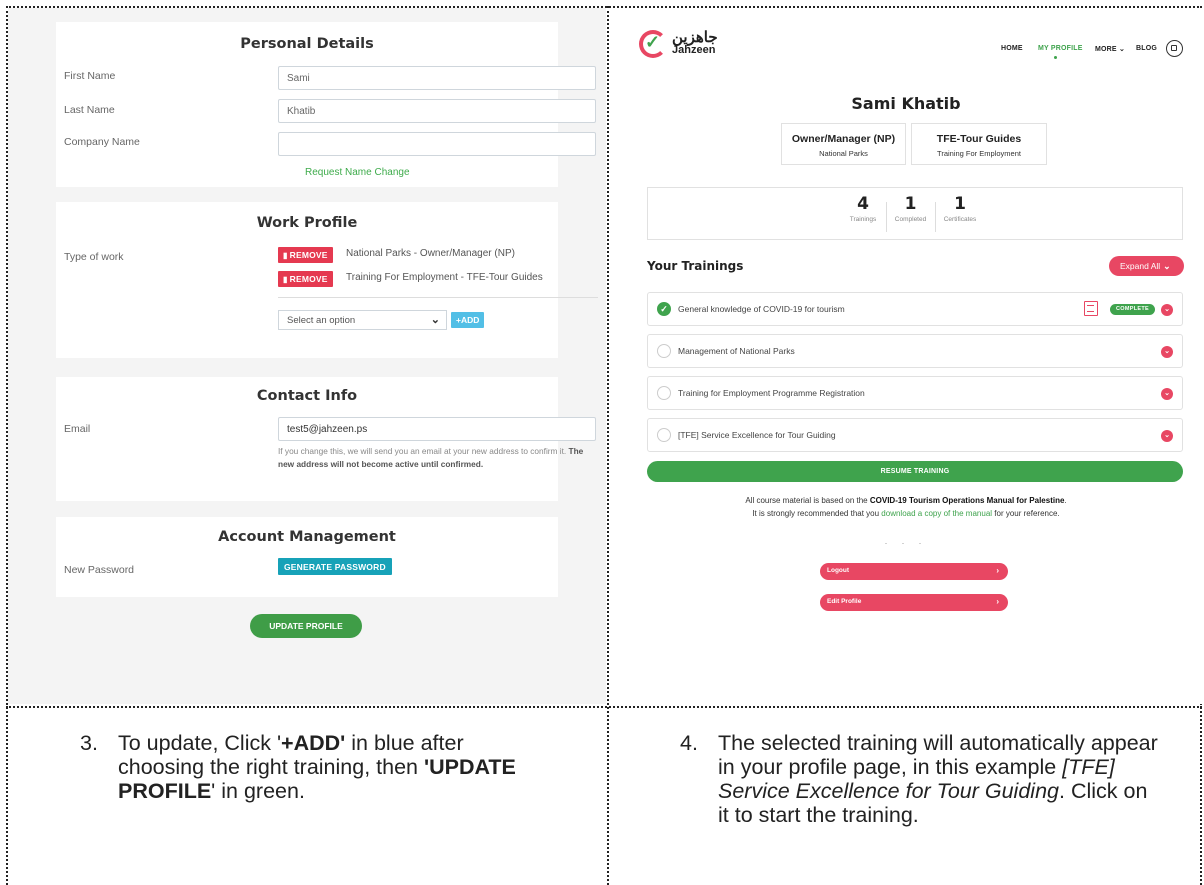  I want to click on company-name-label: Company Name, so click(102, 142).